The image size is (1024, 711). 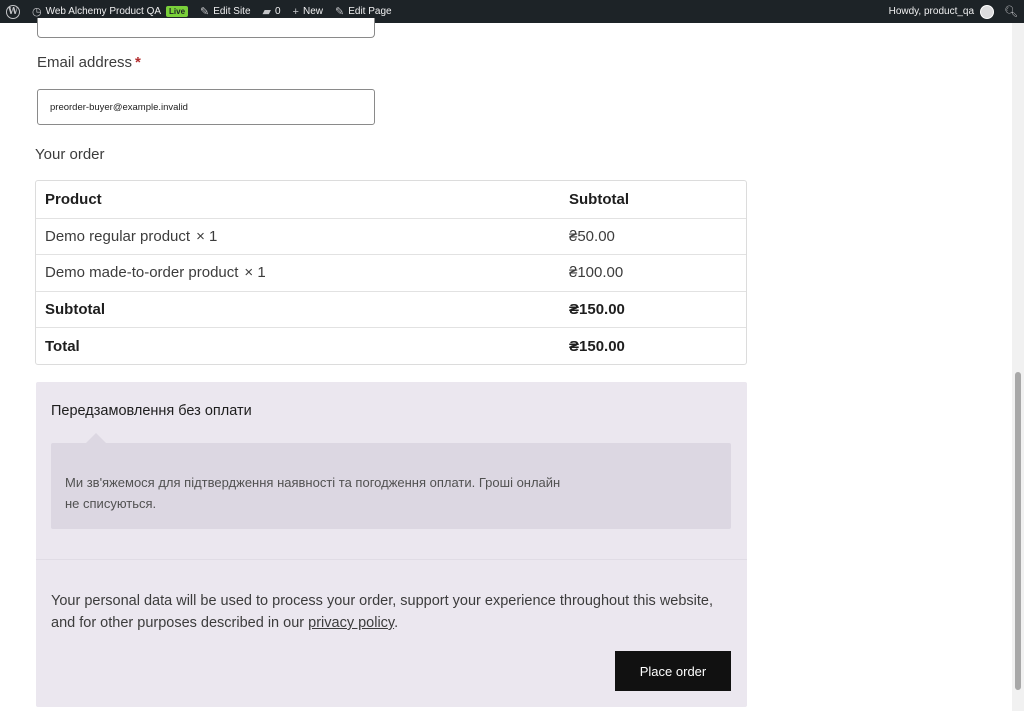 What do you see at coordinates (206, 28) in the screenshot?
I see `previous-input-field` at bounding box center [206, 28].